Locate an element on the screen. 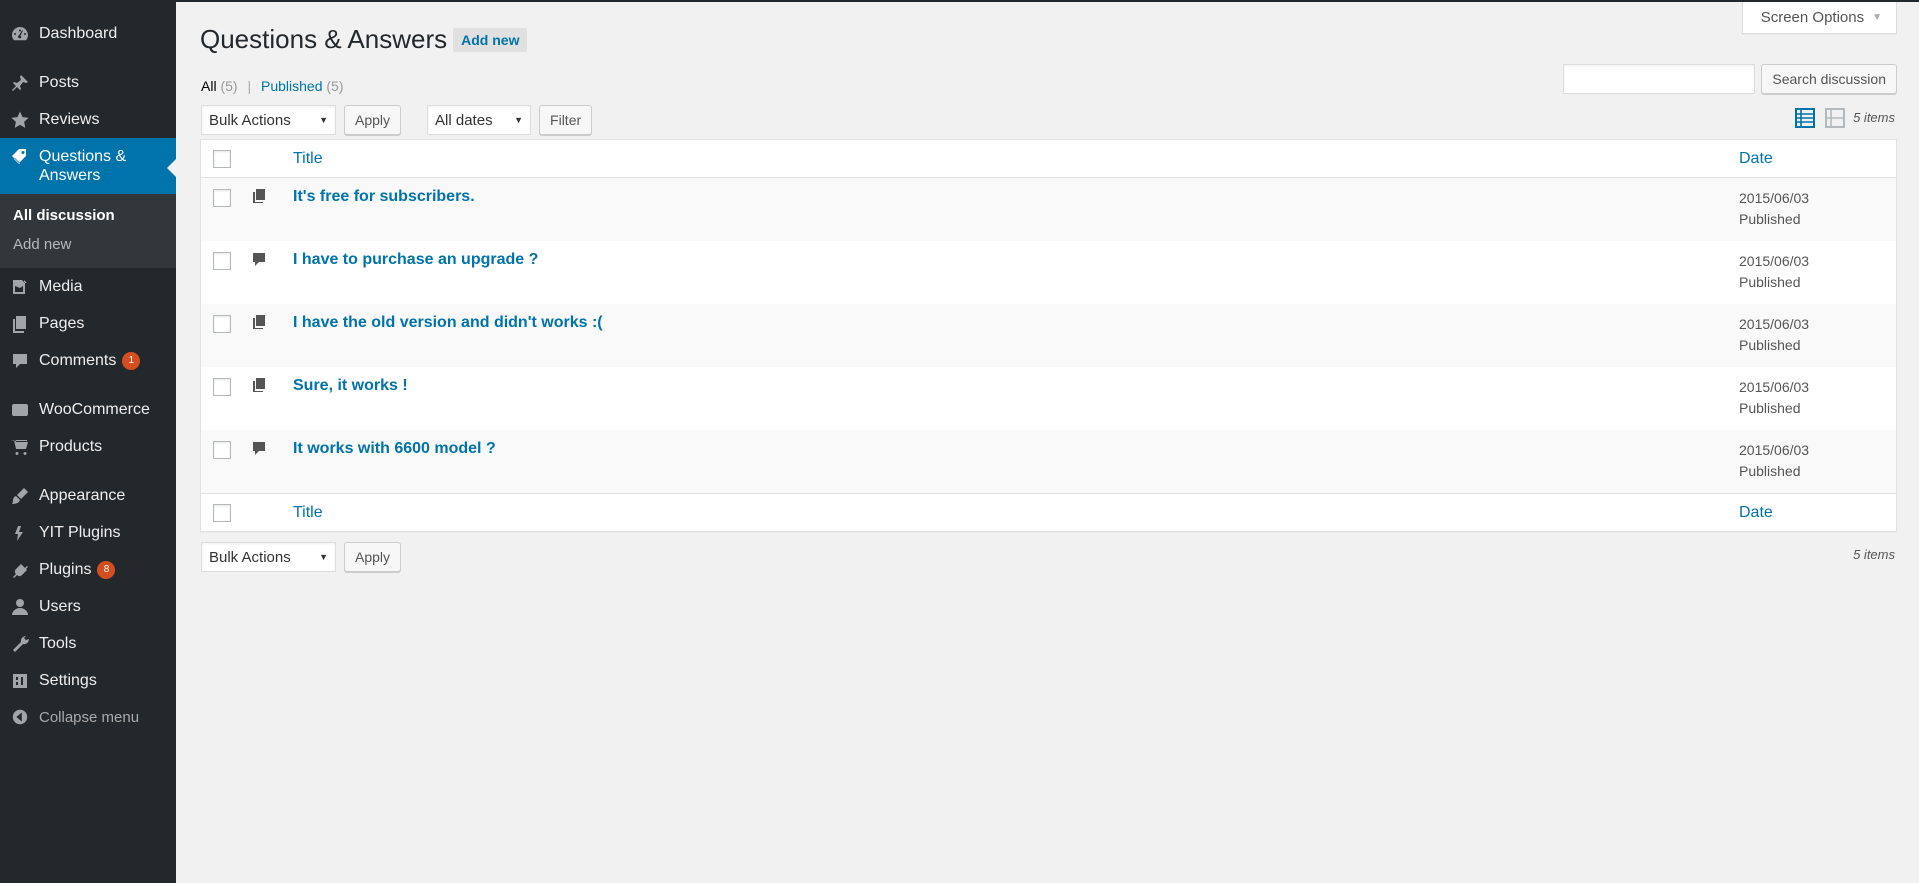  woo-icon is located at coordinates (19, 410).